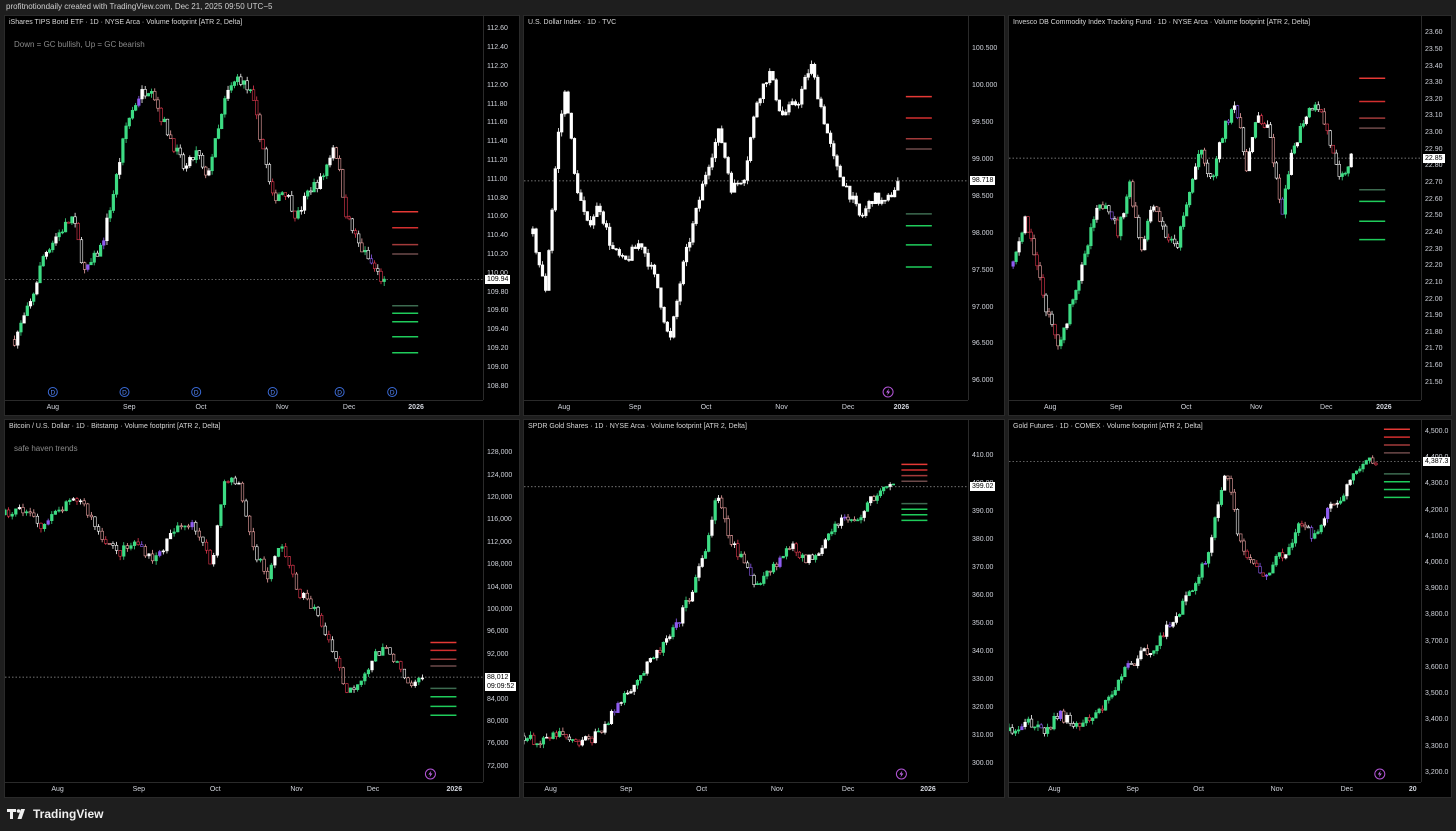  Describe the element at coordinates (983, 344) in the screenshot. I see `price-axis-label: 96.500` at that location.